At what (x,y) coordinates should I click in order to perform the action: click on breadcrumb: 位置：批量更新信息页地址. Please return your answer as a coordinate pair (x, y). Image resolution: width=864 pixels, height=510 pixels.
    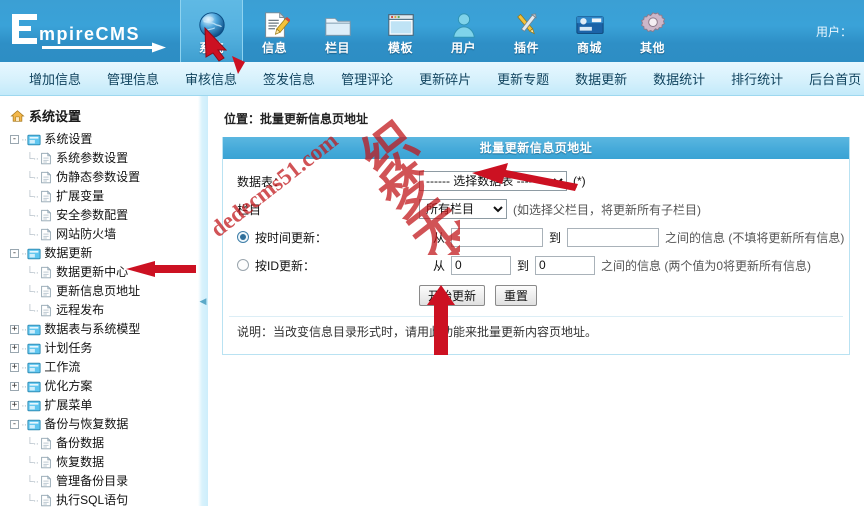
    Looking at the image, I should click on (296, 119).